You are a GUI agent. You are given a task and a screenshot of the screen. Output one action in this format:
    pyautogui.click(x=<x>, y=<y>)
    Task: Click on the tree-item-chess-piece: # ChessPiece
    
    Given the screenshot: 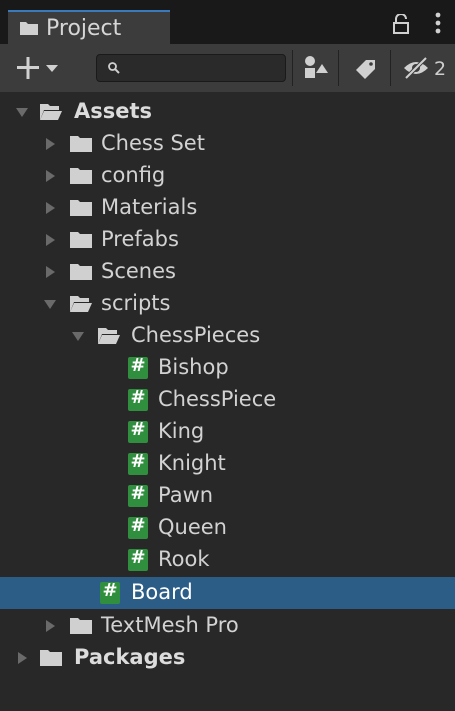 What is the action you would take?
    pyautogui.click(x=227, y=400)
    